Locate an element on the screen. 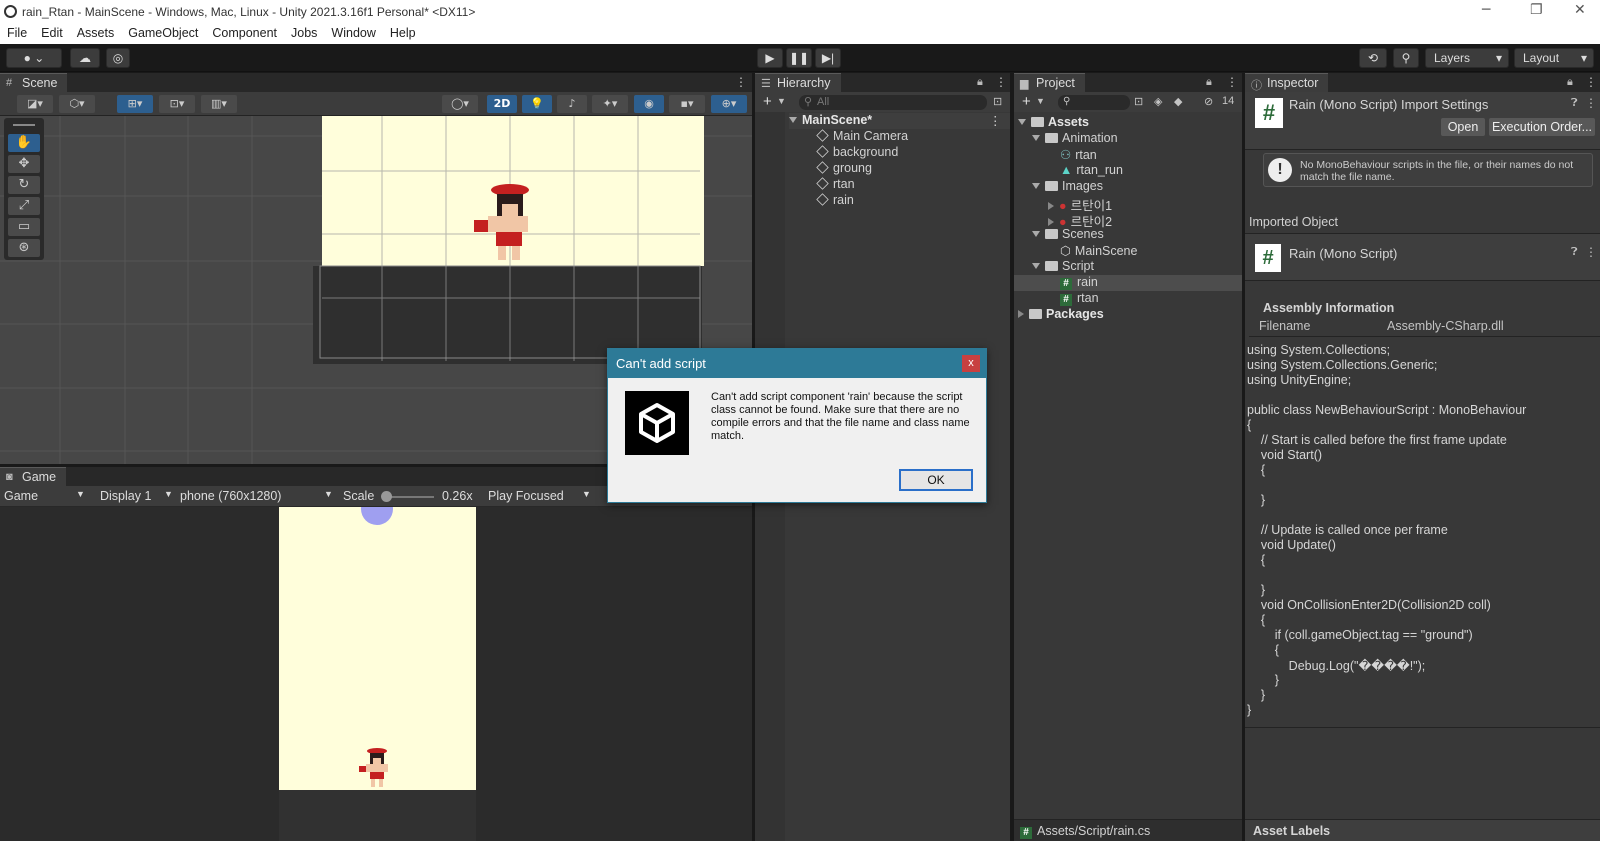 The height and width of the screenshot is (841, 1600). visibility-icon: ◉ is located at coordinates (649, 104).